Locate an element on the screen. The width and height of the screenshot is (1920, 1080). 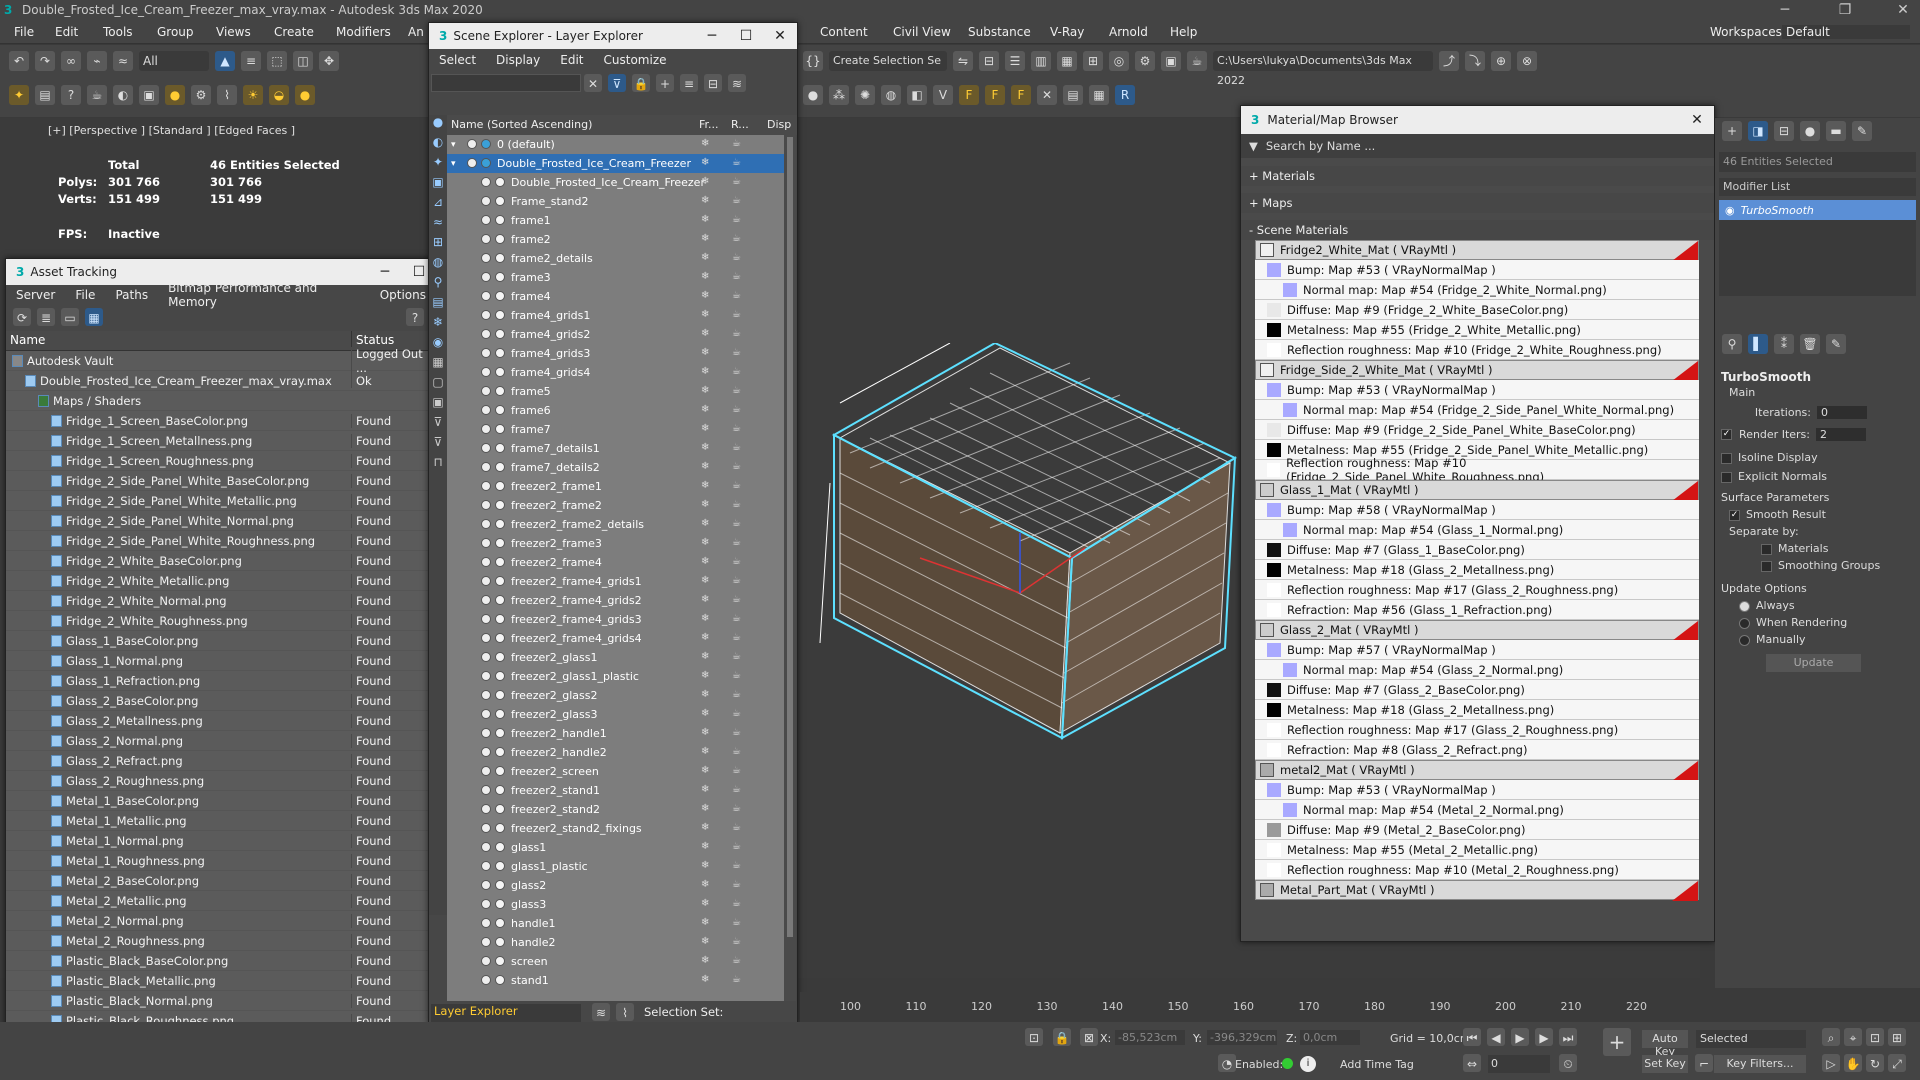
menu-help: Help is located at coordinates (1183, 32).